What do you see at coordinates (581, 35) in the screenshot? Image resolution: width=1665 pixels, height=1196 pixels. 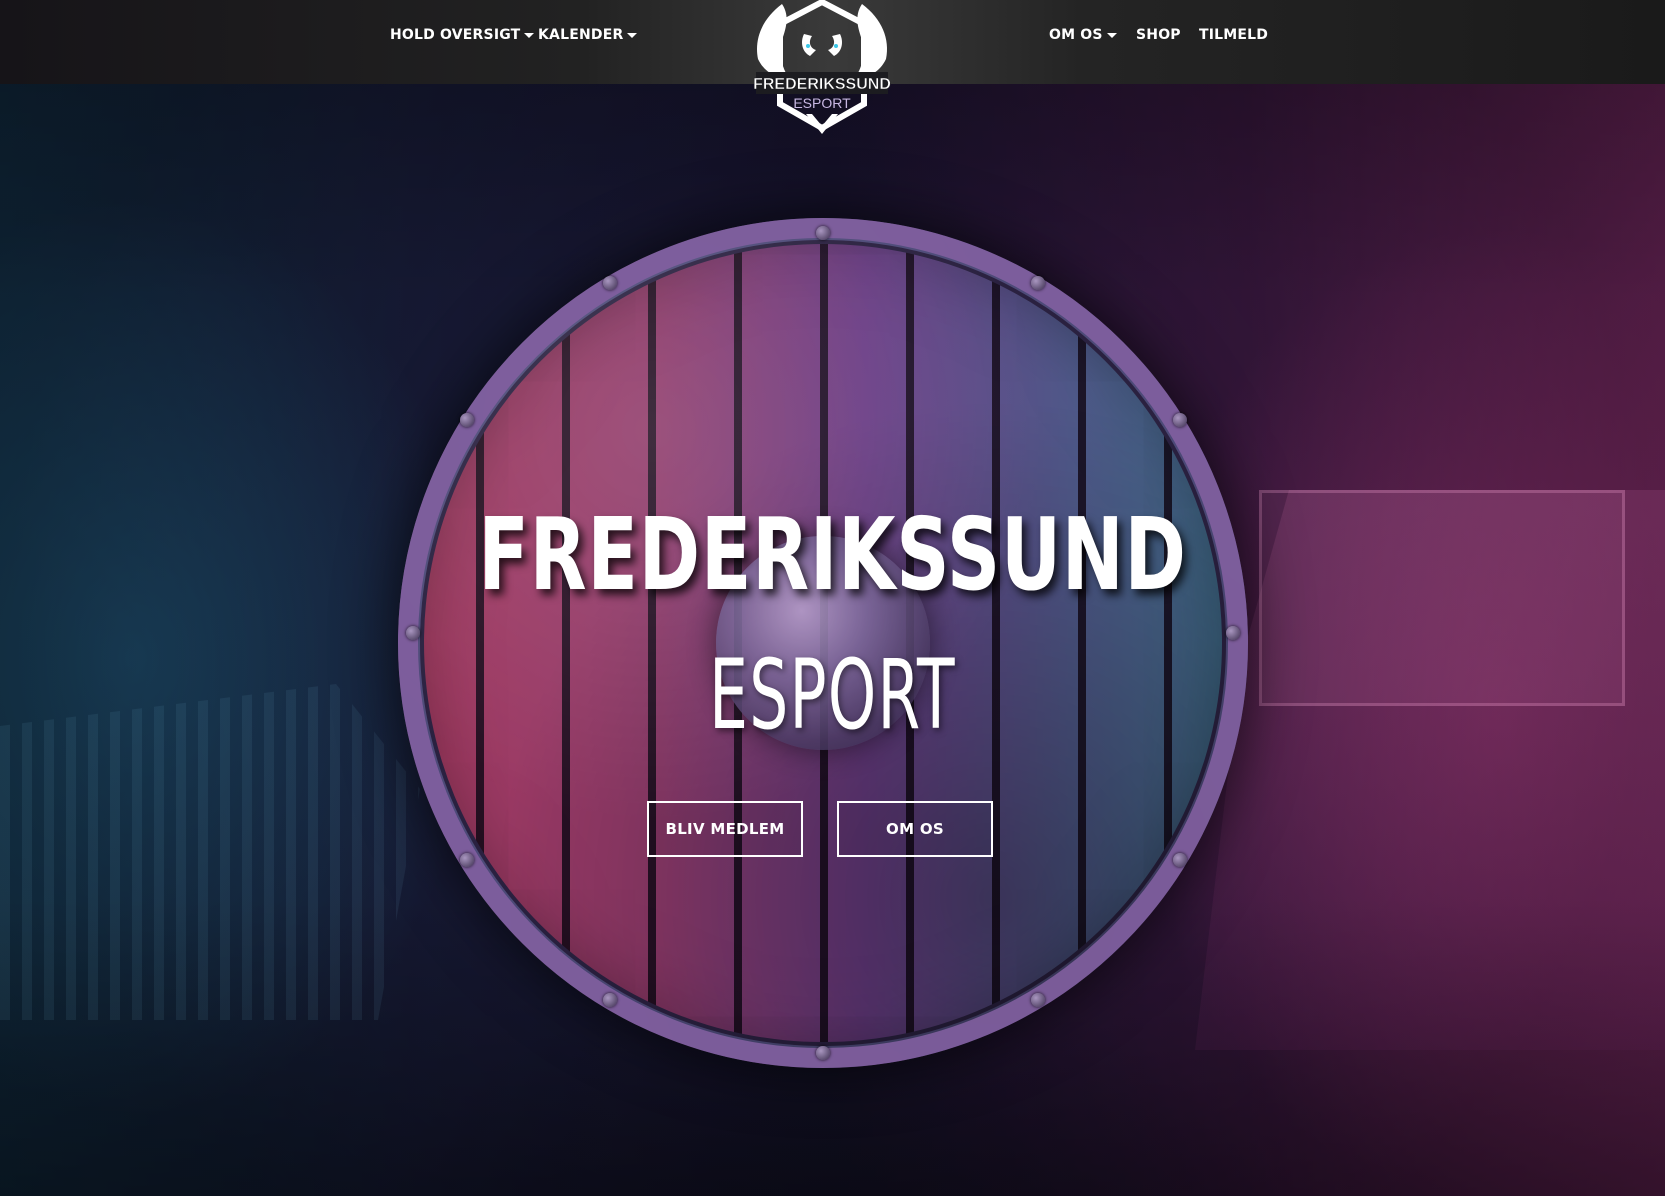 I see `nav-item-label: KALENDER` at bounding box center [581, 35].